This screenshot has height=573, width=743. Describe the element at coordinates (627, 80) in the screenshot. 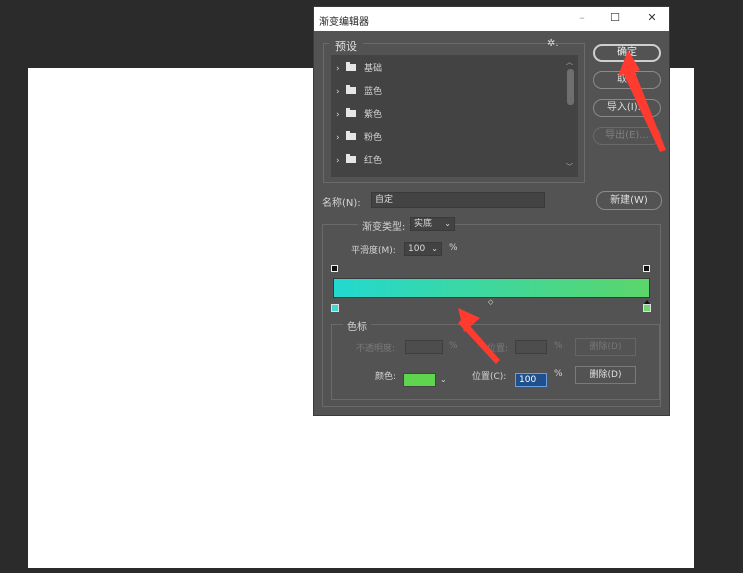

I see `cancel-button: 取消` at that location.